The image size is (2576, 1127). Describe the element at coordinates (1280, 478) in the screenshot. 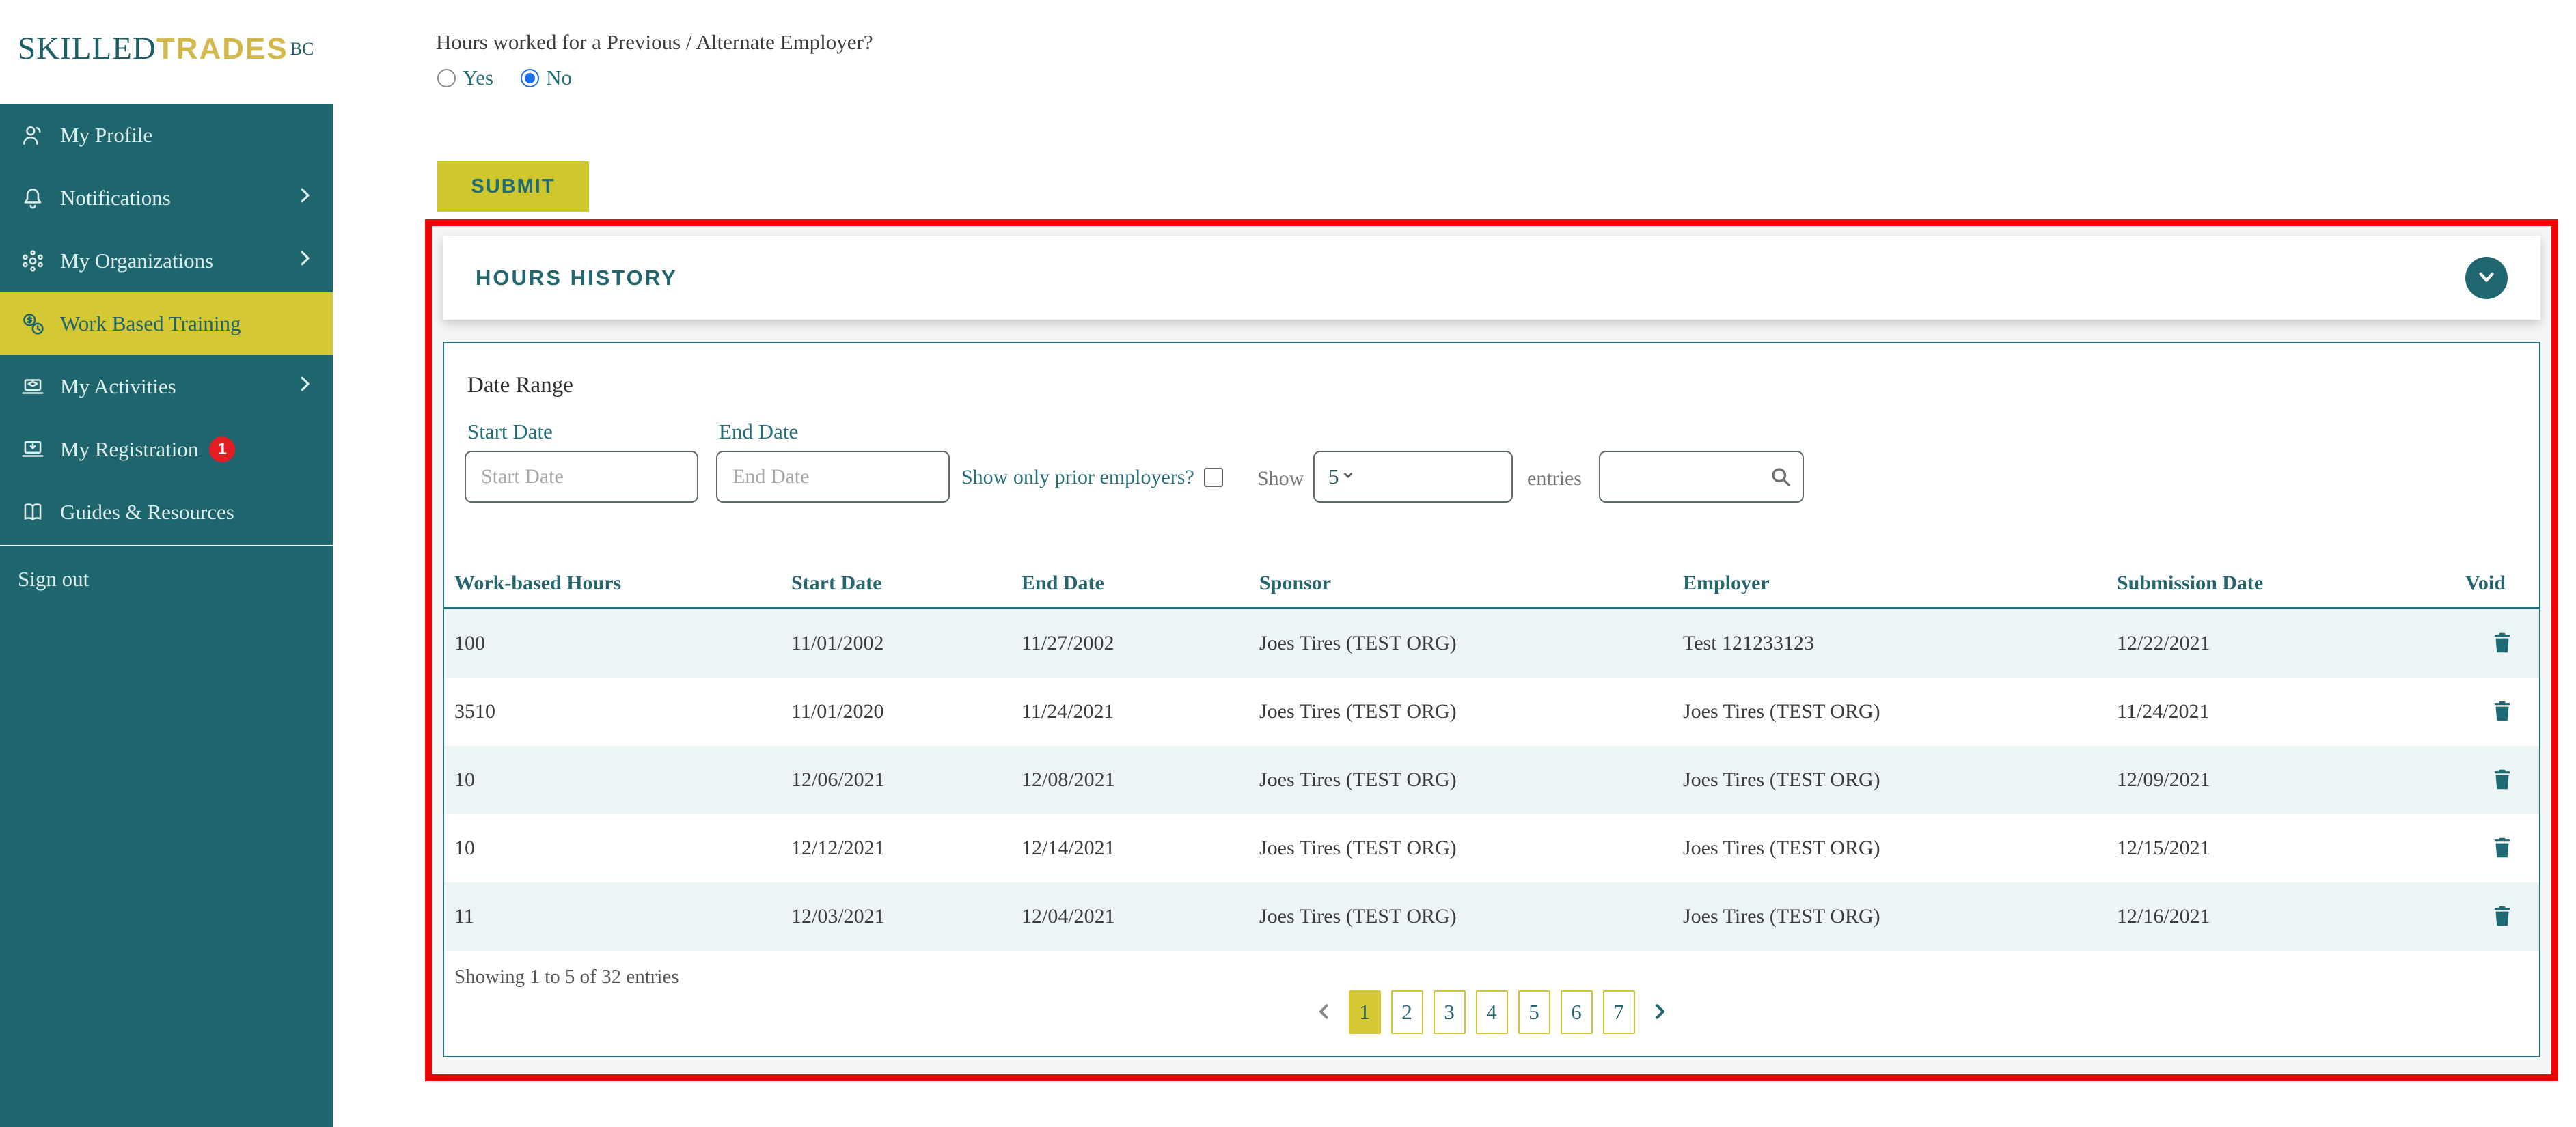

I see `show-label: Show` at that location.